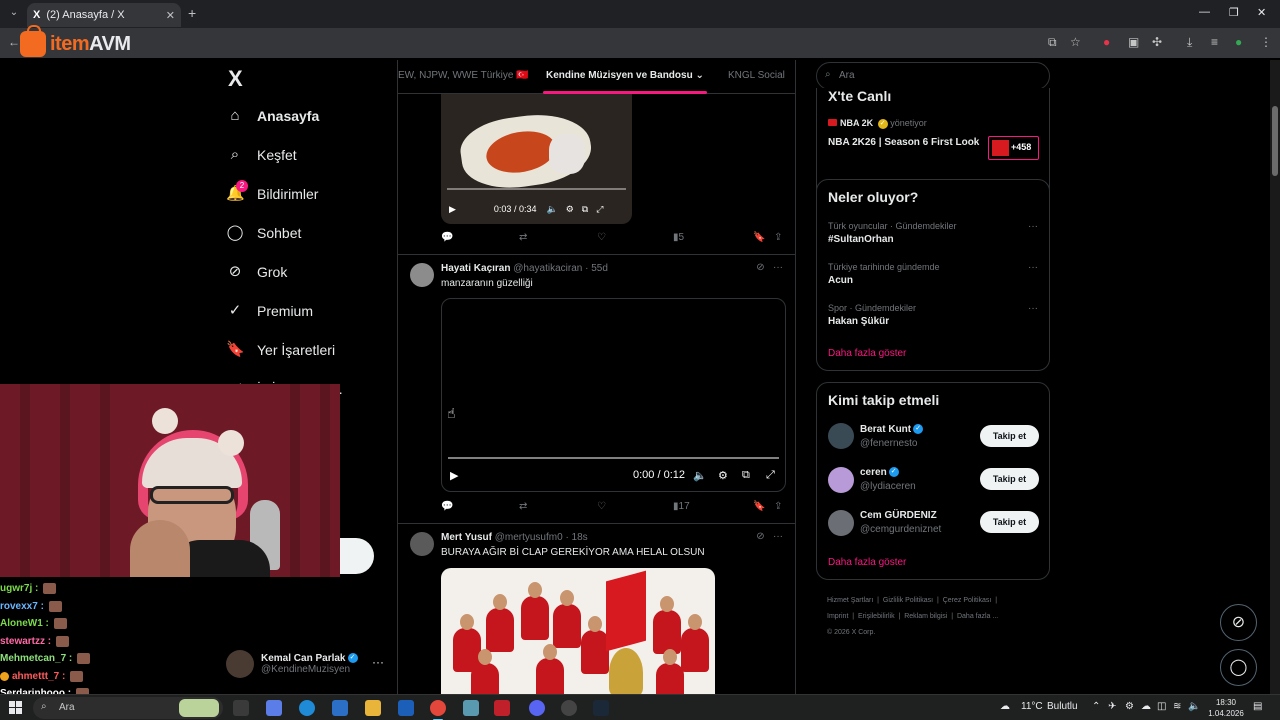  Describe the element at coordinates (903, 142) in the screenshot. I see `live-stream-title: NBA 2K26 | Season 6 First Look` at that location.